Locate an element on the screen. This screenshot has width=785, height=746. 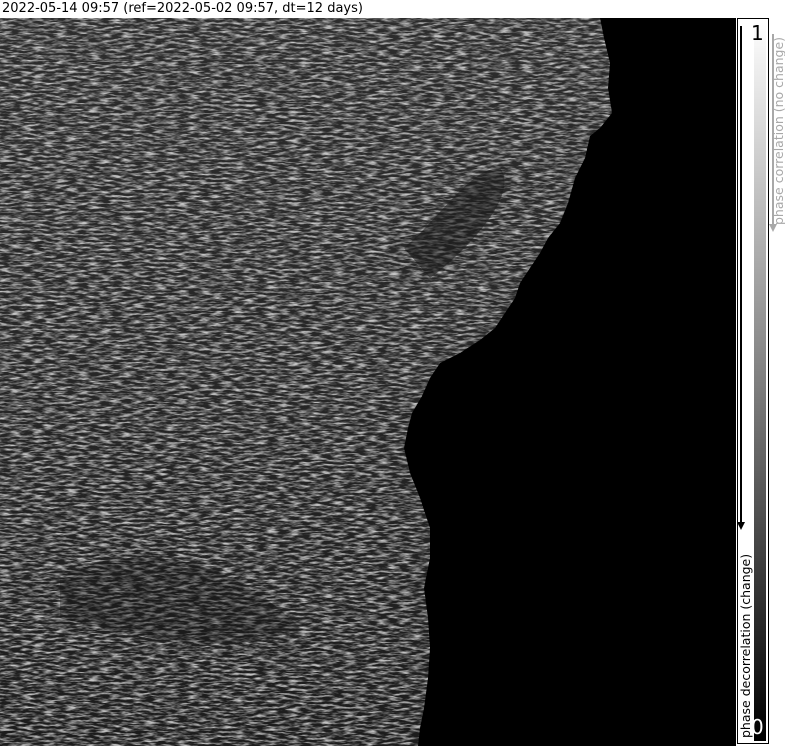
colorbar-bottom-label: phase decorrelation (change) is located at coordinates (745, 645).